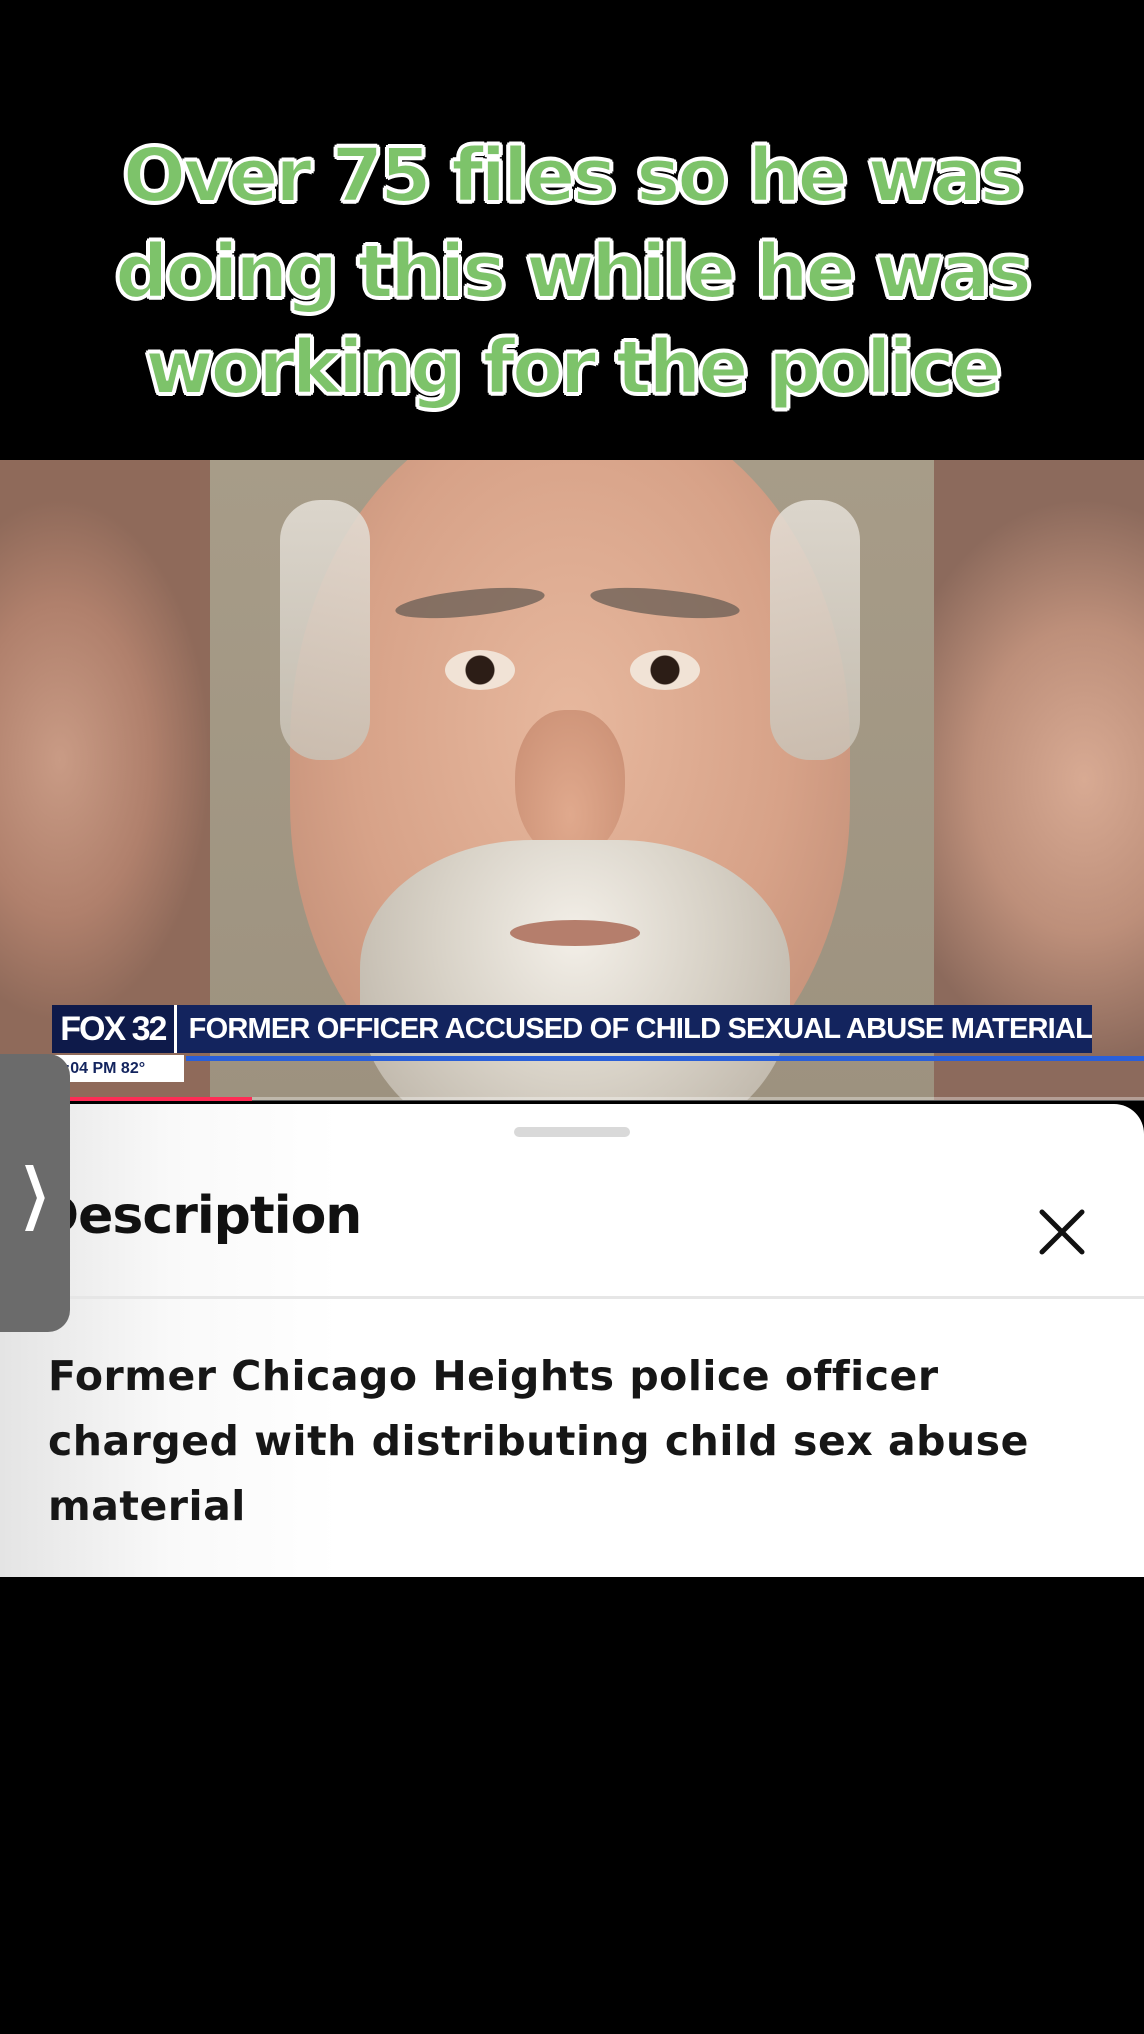 The width and height of the screenshot is (1144, 2034). I want to click on close-icon, so click(1062, 1232).